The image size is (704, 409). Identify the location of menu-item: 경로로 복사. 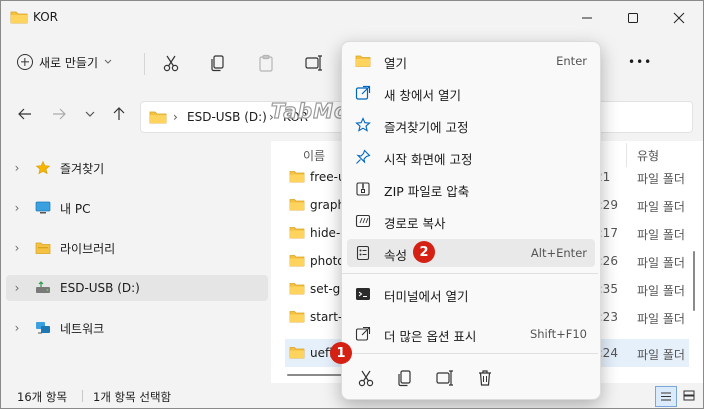
(471, 221).